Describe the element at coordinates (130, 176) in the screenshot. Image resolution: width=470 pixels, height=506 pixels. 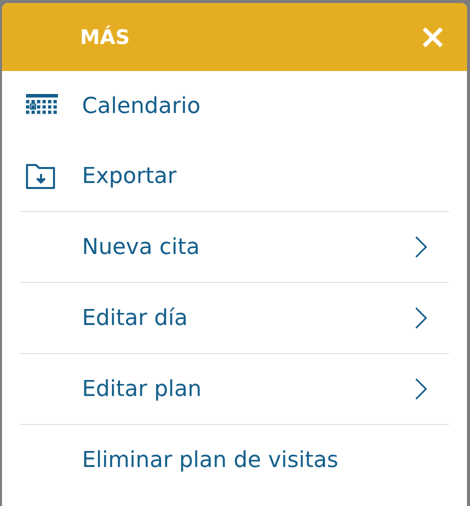
I see `menu-item-label: Exportar` at that location.